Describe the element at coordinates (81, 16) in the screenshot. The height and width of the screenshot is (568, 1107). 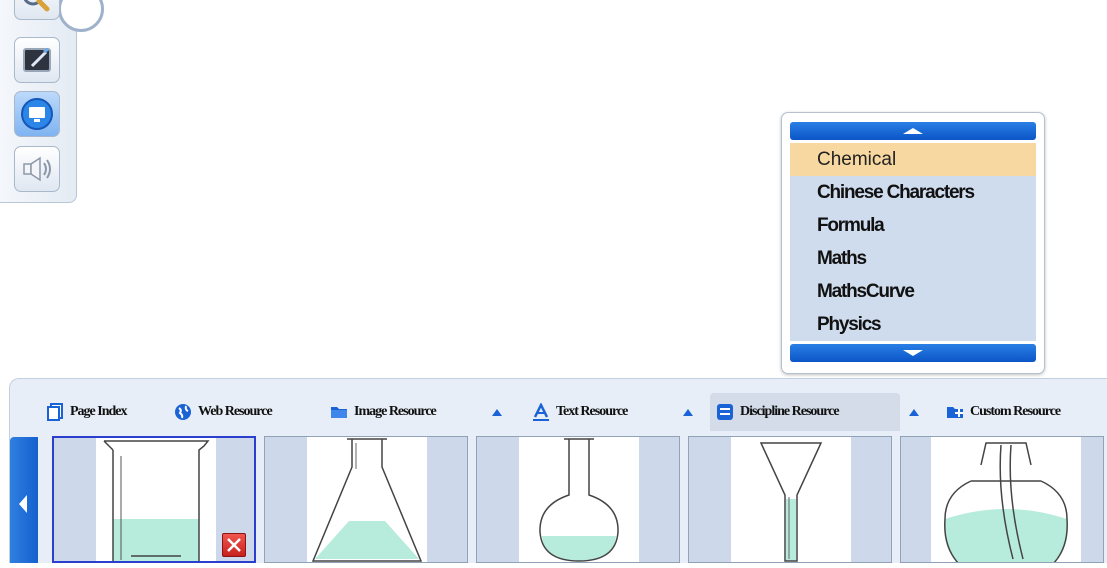
I see `tool-strip-knob` at that location.